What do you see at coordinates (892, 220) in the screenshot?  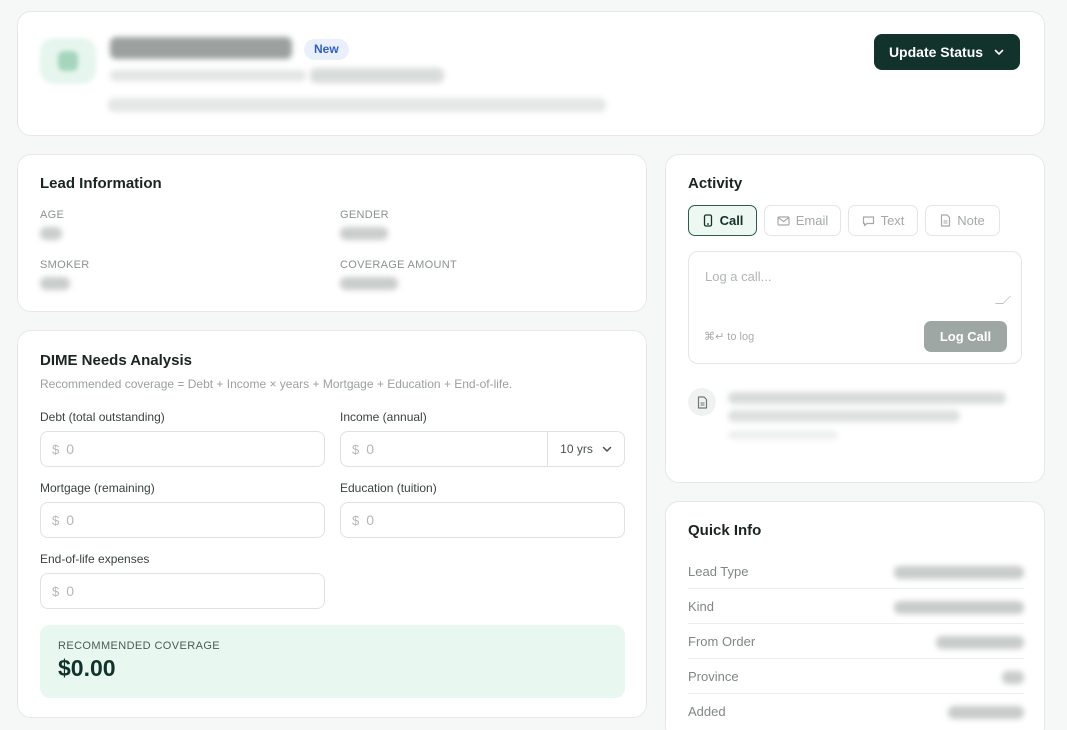 I see `tab-text-label: Text` at bounding box center [892, 220].